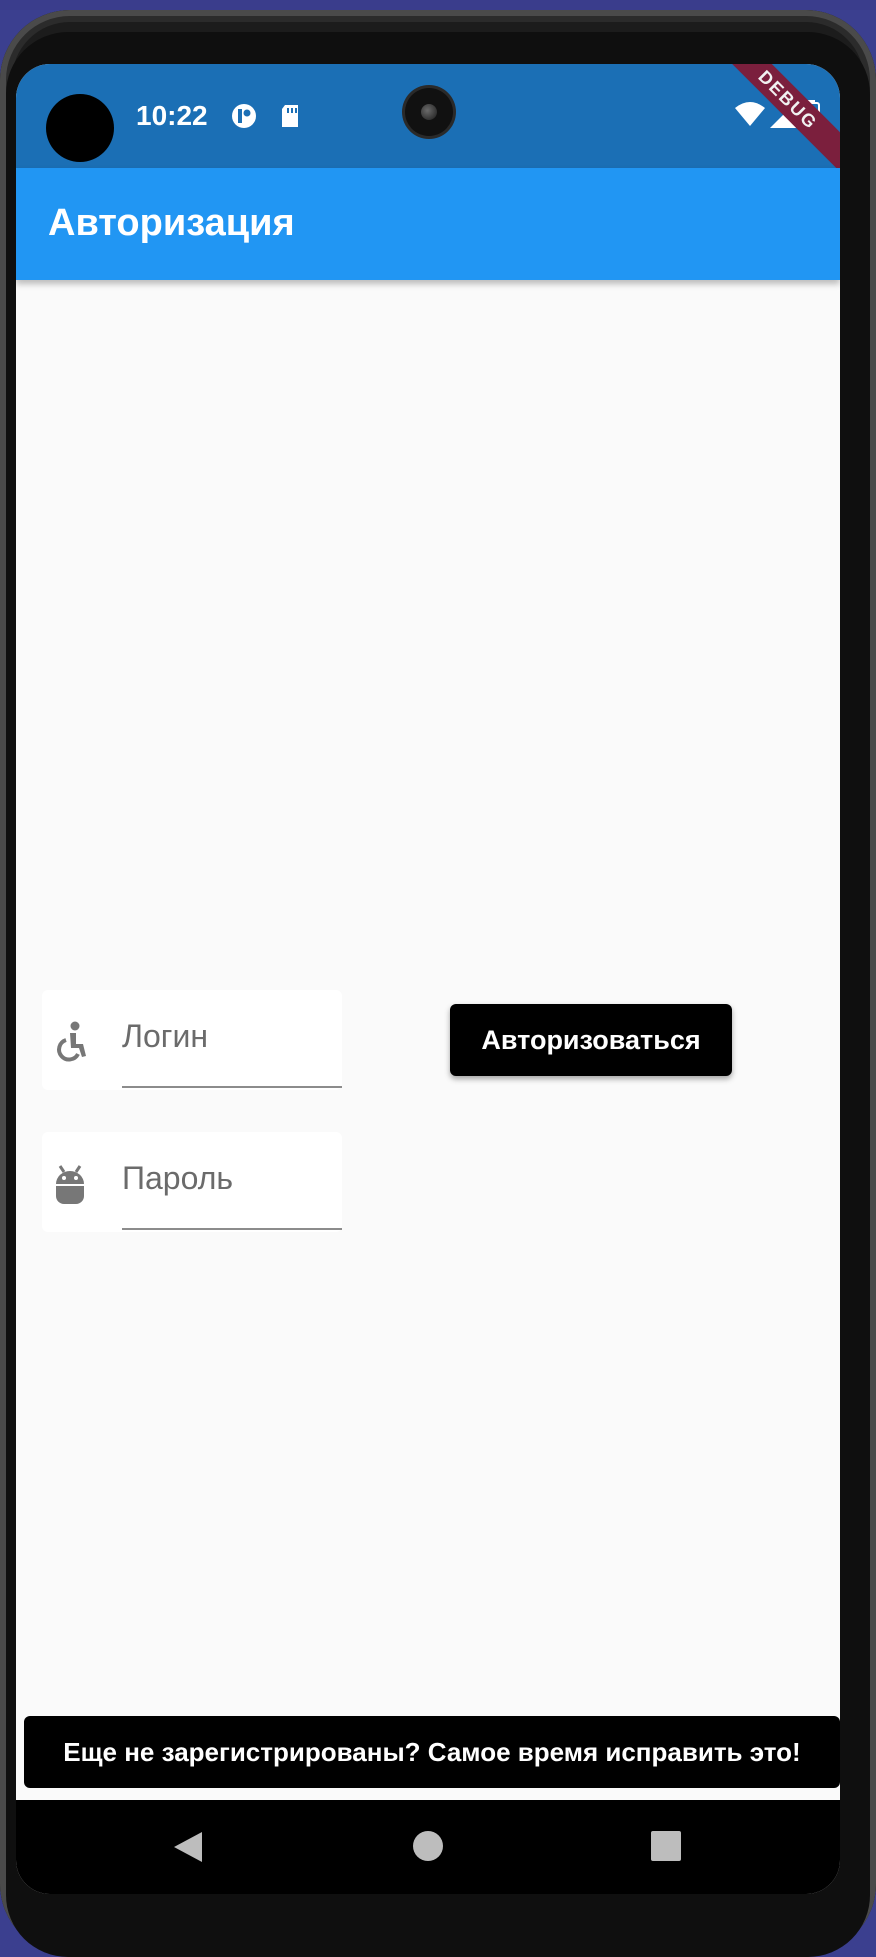  I want to click on login-underline, so click(232, 1087).